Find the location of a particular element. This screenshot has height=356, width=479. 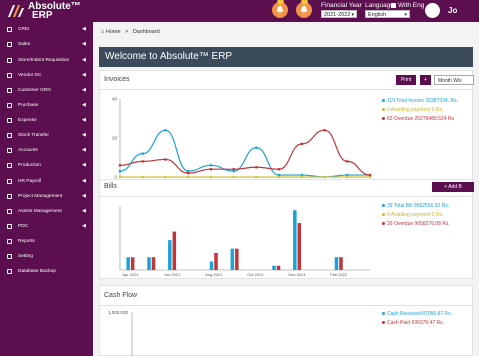

sidebar-item-label: Reports is located at coordinates (26, 241).